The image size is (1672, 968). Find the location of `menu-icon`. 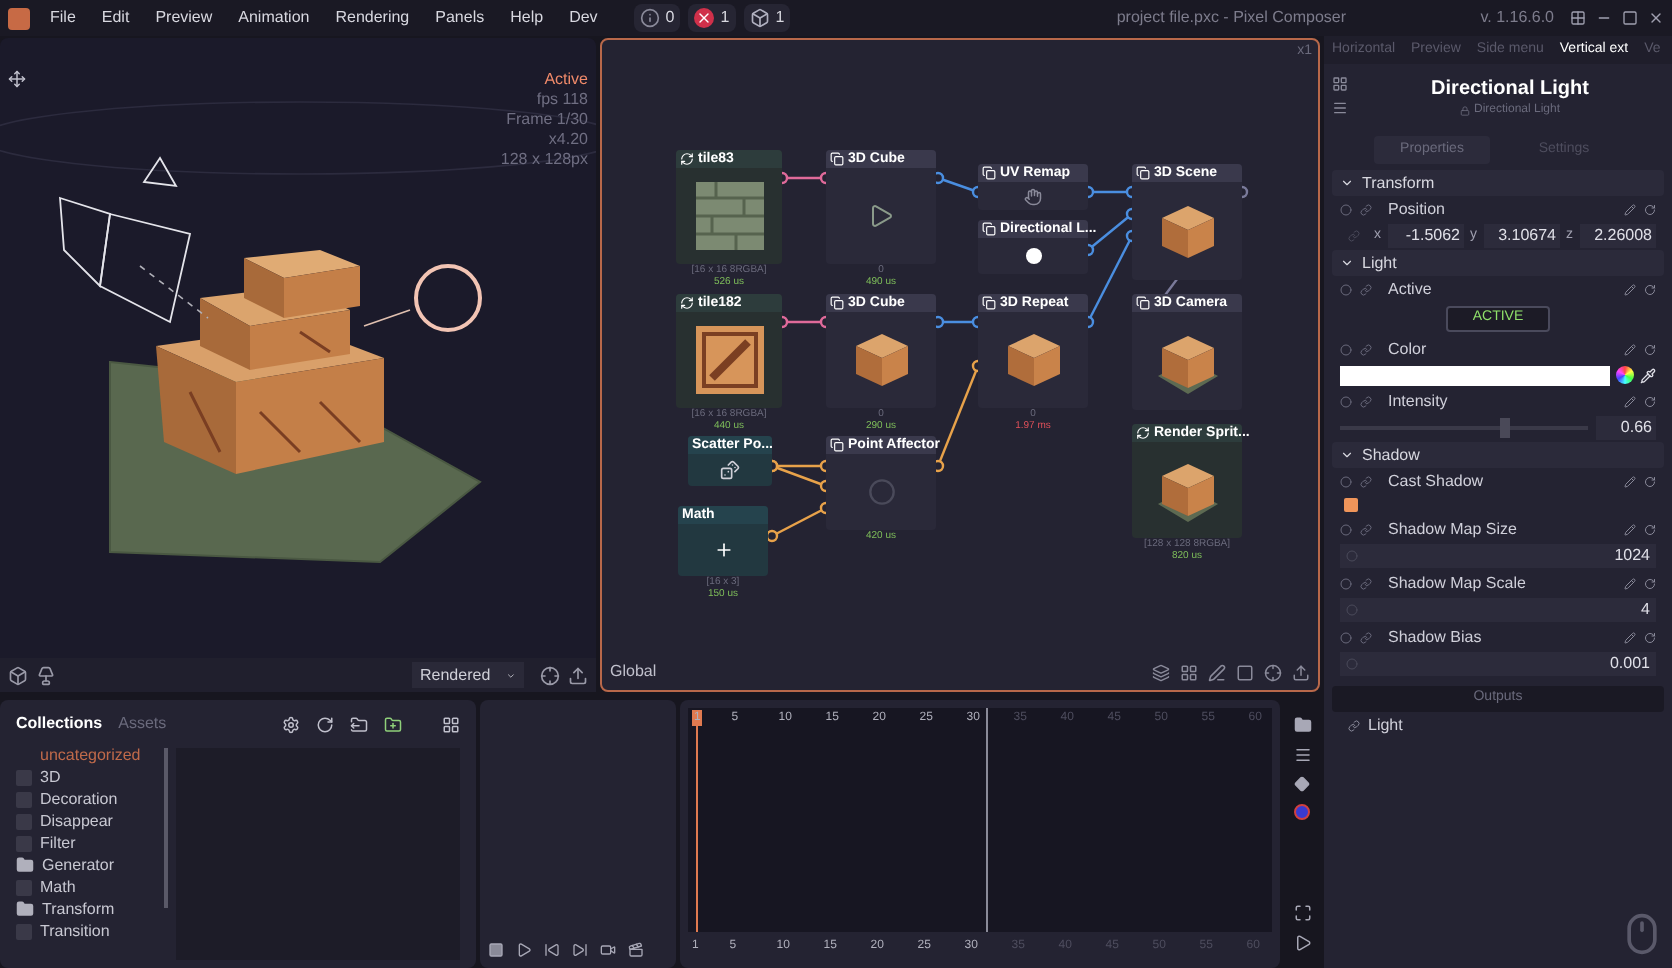

menu-icon is located at coordinates (1302, 755).